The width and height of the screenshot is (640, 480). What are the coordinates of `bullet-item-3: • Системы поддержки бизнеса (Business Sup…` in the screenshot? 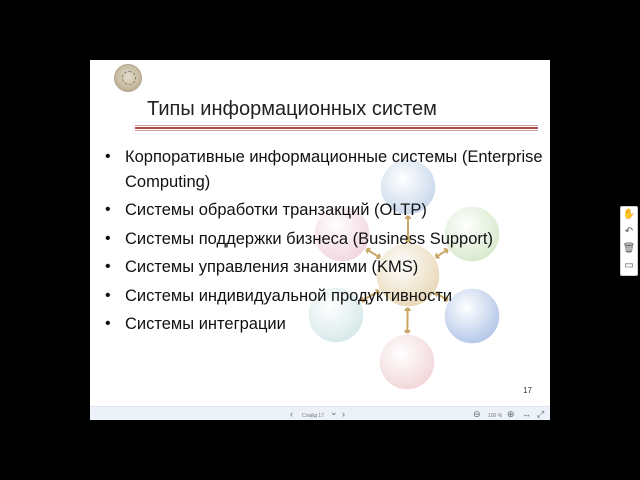 It's located at (325, 239).